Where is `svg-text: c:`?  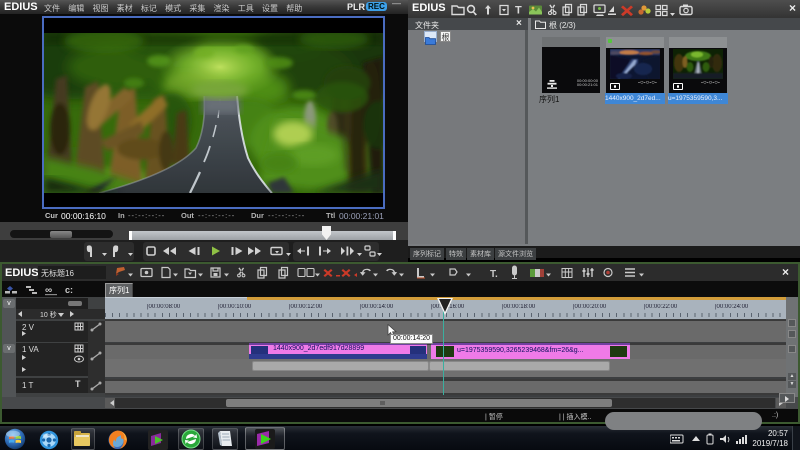
svg-text: c: is located at coordinates (69, 290).